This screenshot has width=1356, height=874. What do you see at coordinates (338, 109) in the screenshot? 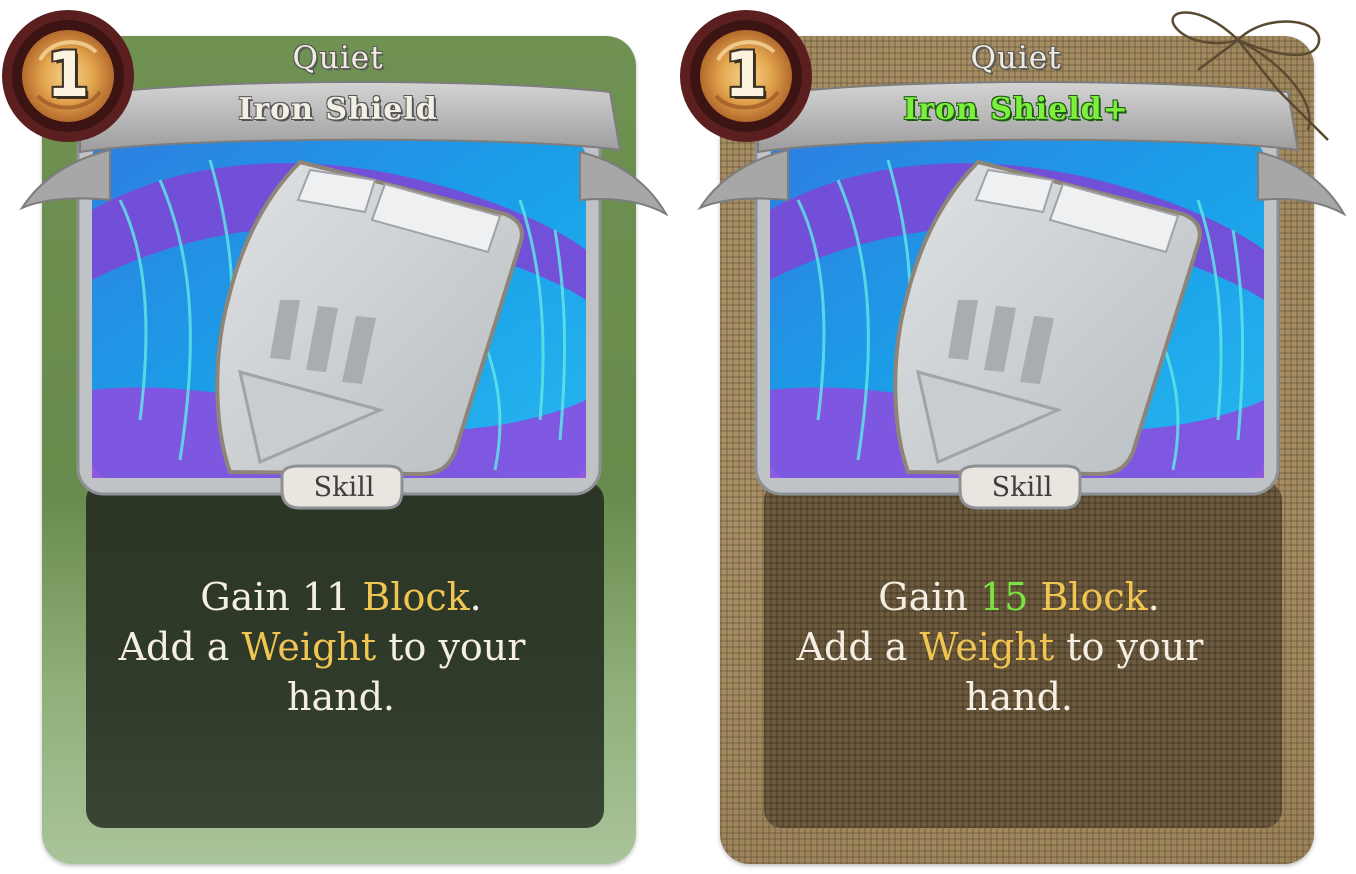
I see `card-title: Iron Shield` at bounding box center [338, 109].